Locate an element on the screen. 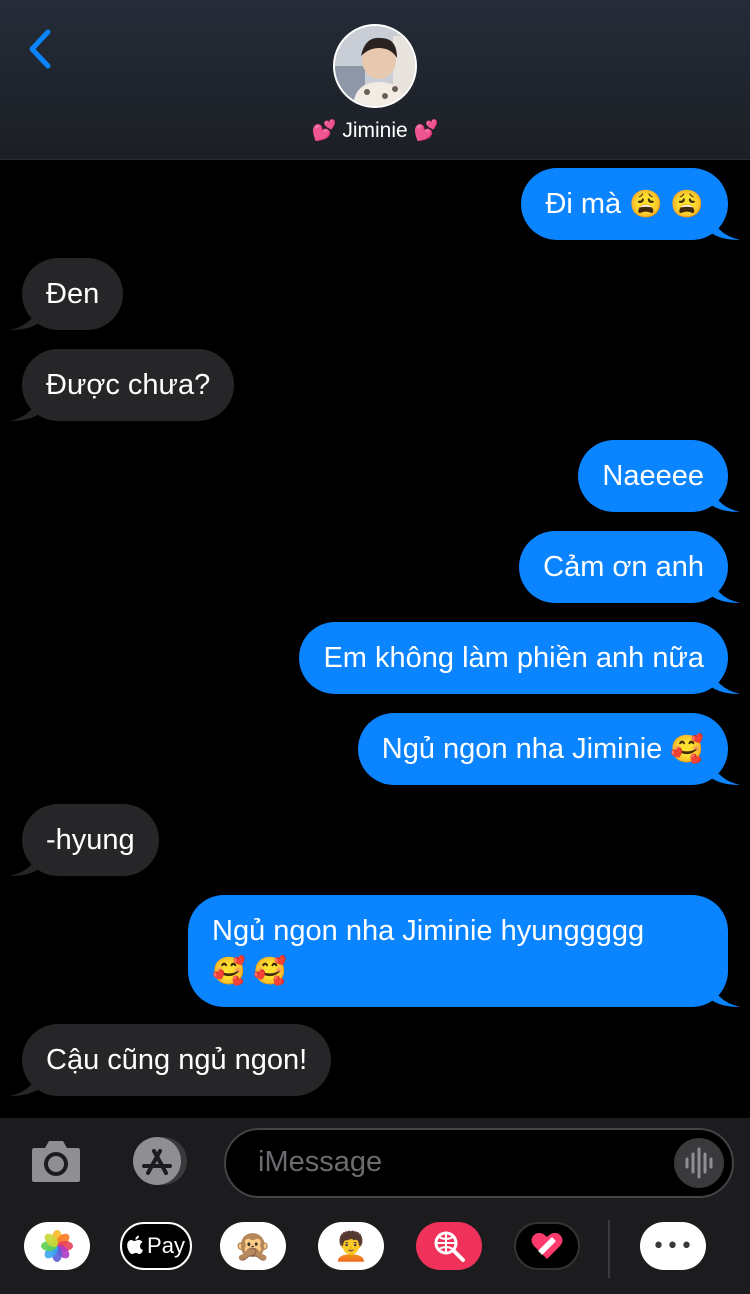  conversation-header: 💕 Jiminie 💕 is located at coordinates (375, 80).